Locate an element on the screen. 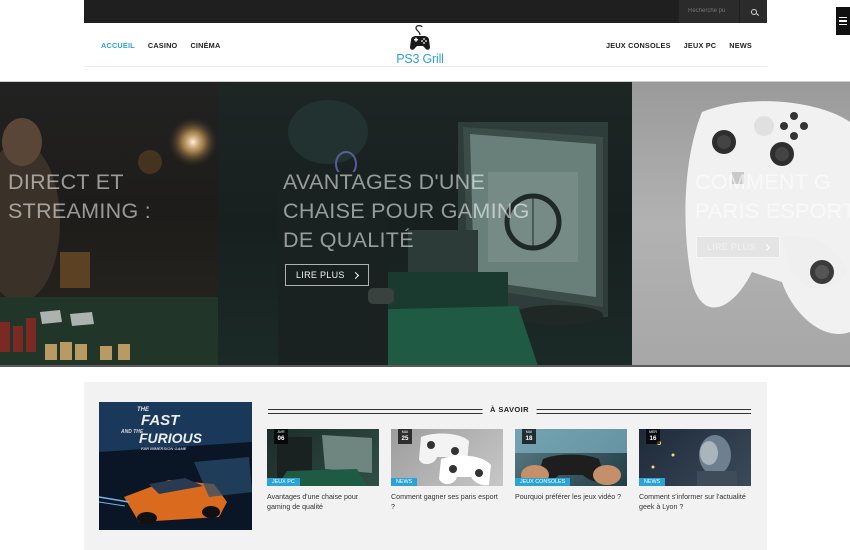 This screenshot has width=850, height=550. nav-item-casino: CASINO is located at coordinates (163, 45).